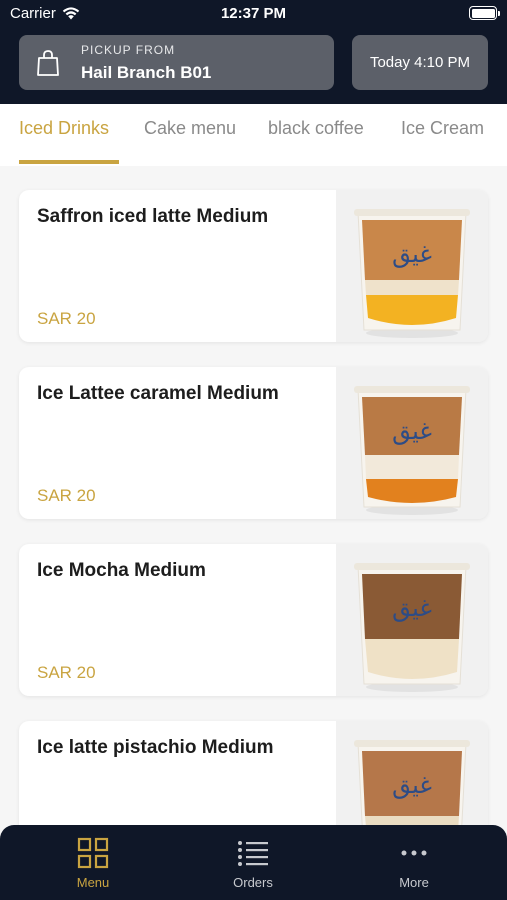 The height and width of the screenshot is (900, 507). Describe the element at coordinates (128, 50) in the screenshot. I see `pickup-label: PICKUP FROM` at that location.